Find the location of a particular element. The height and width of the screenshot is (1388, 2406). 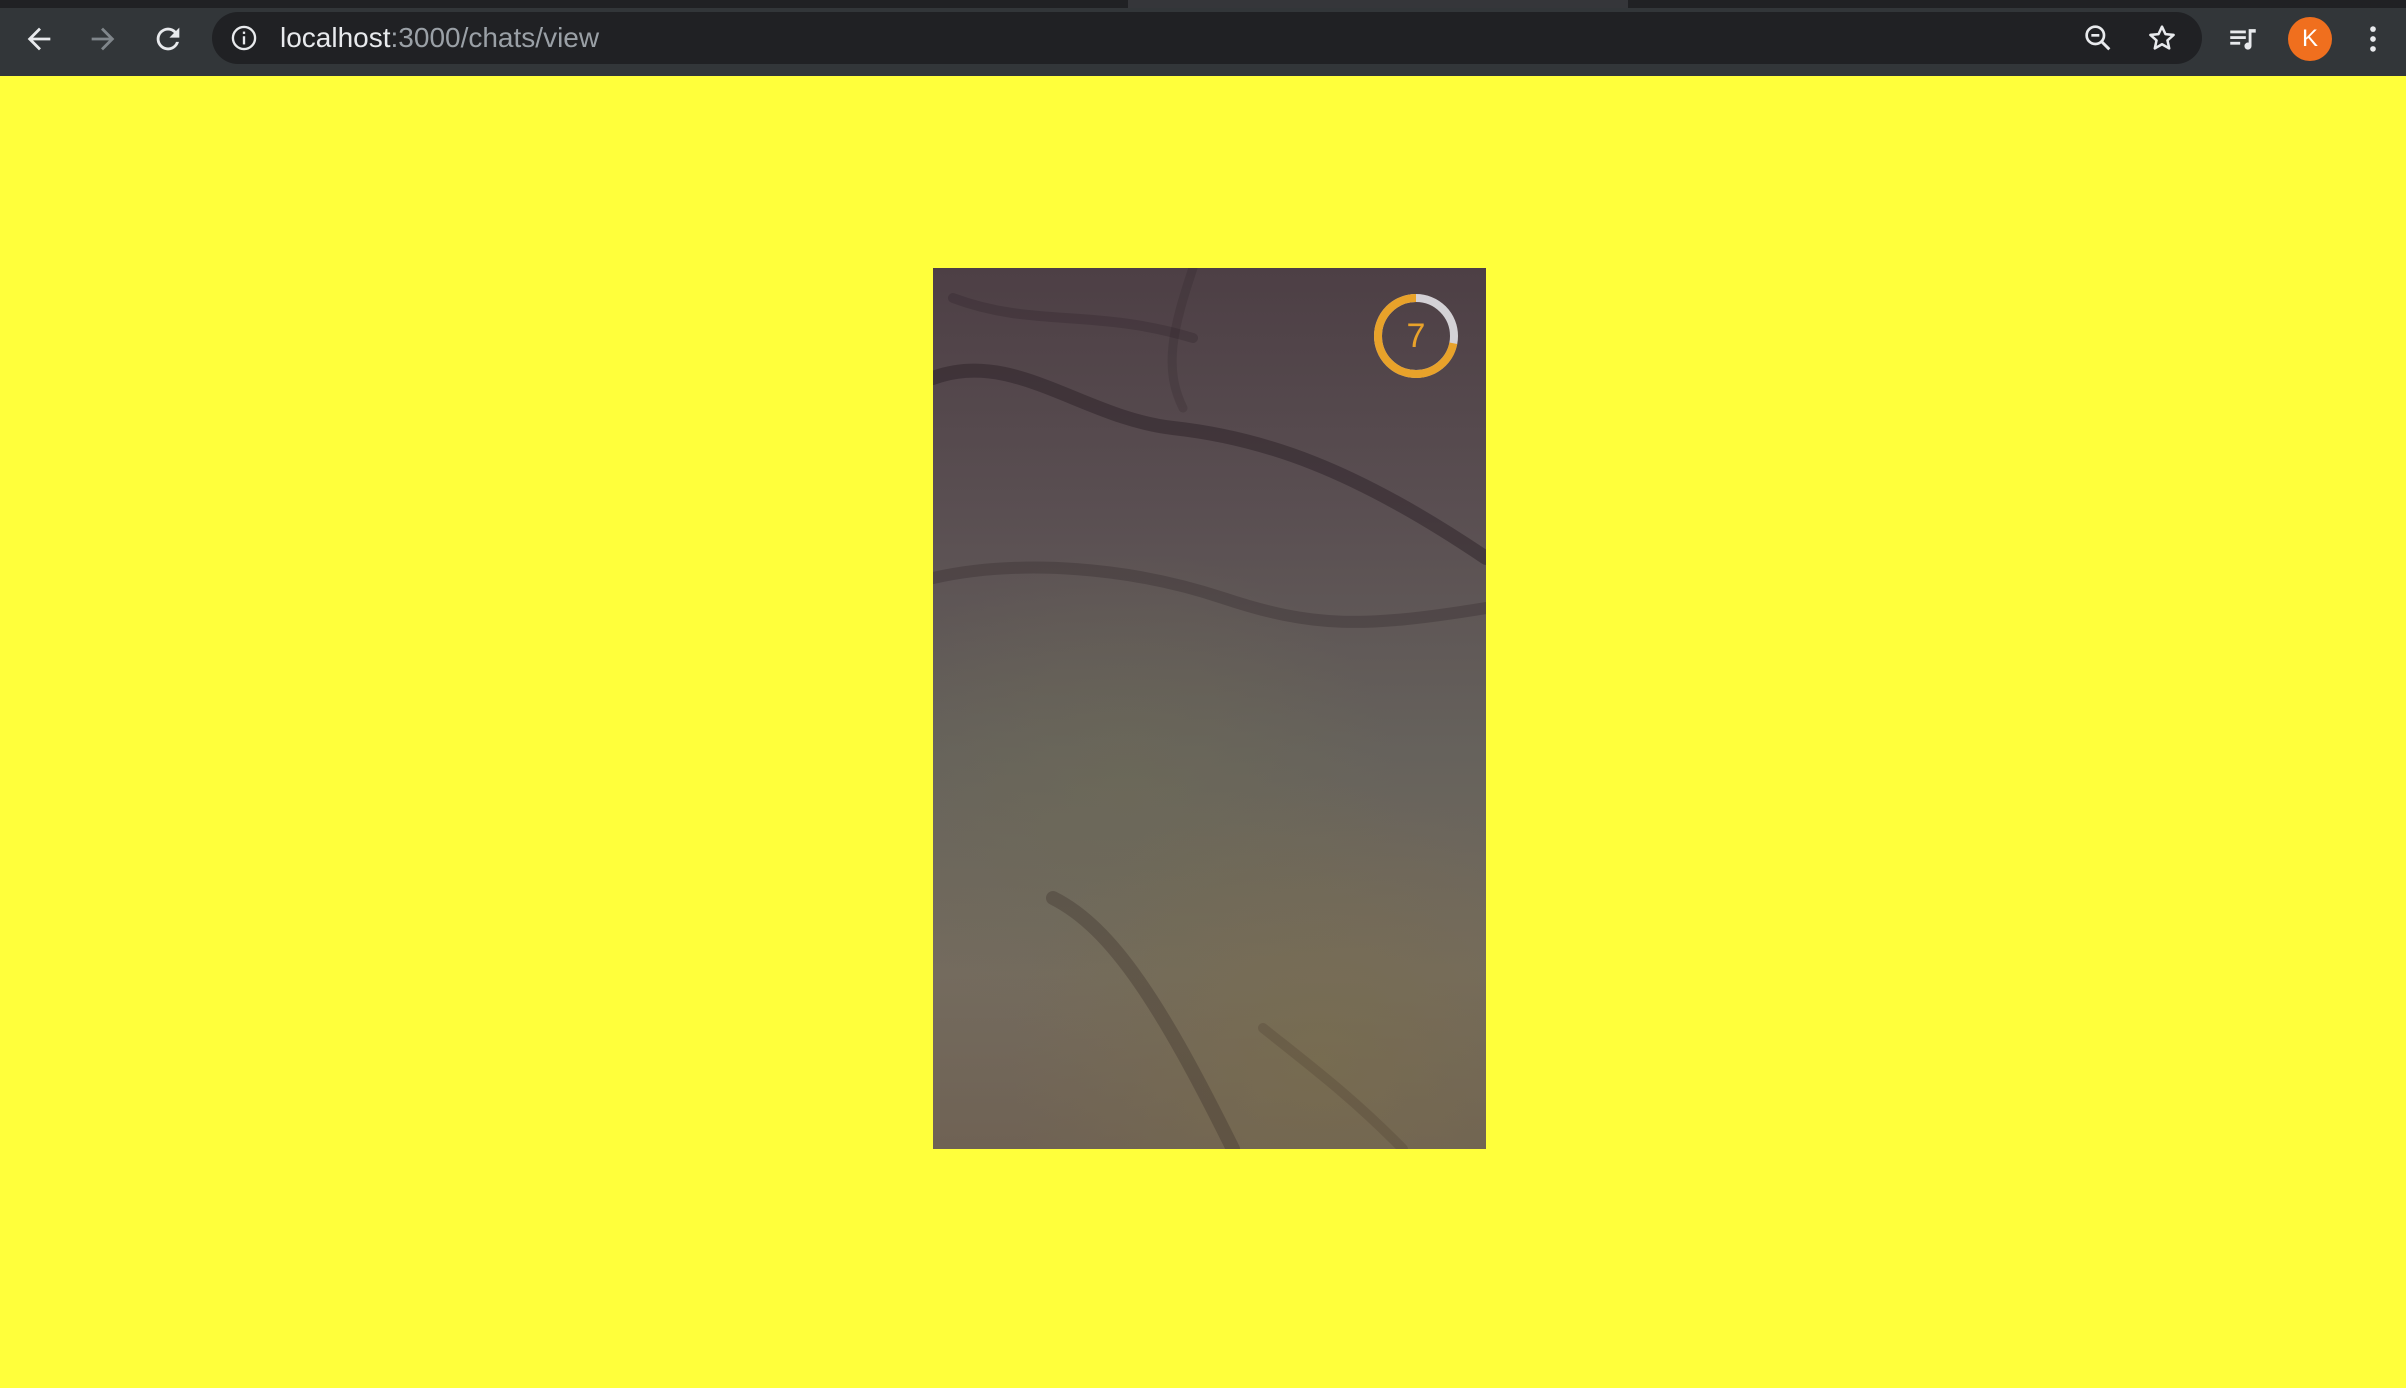

browser-toolbar: localhost:3000/chats/view K is located at coordinates (1203, 38).